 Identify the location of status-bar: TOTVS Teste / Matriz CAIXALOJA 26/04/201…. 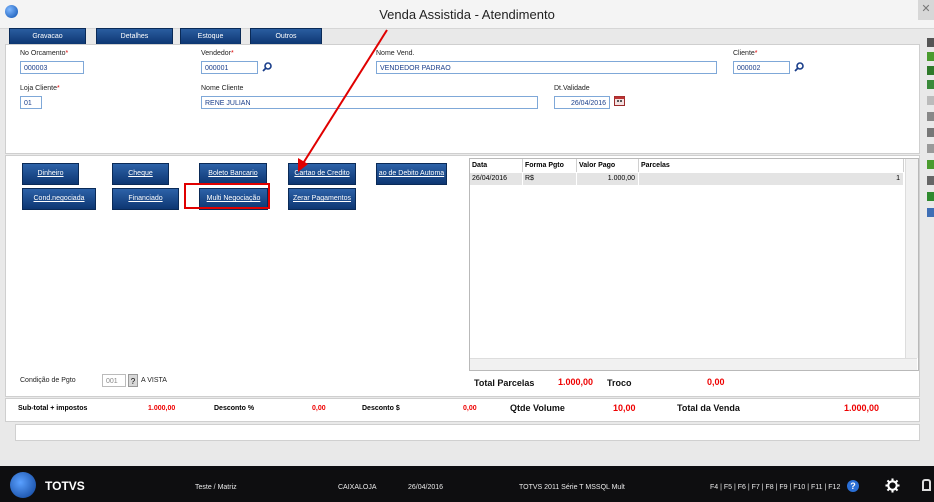
(467, 484).